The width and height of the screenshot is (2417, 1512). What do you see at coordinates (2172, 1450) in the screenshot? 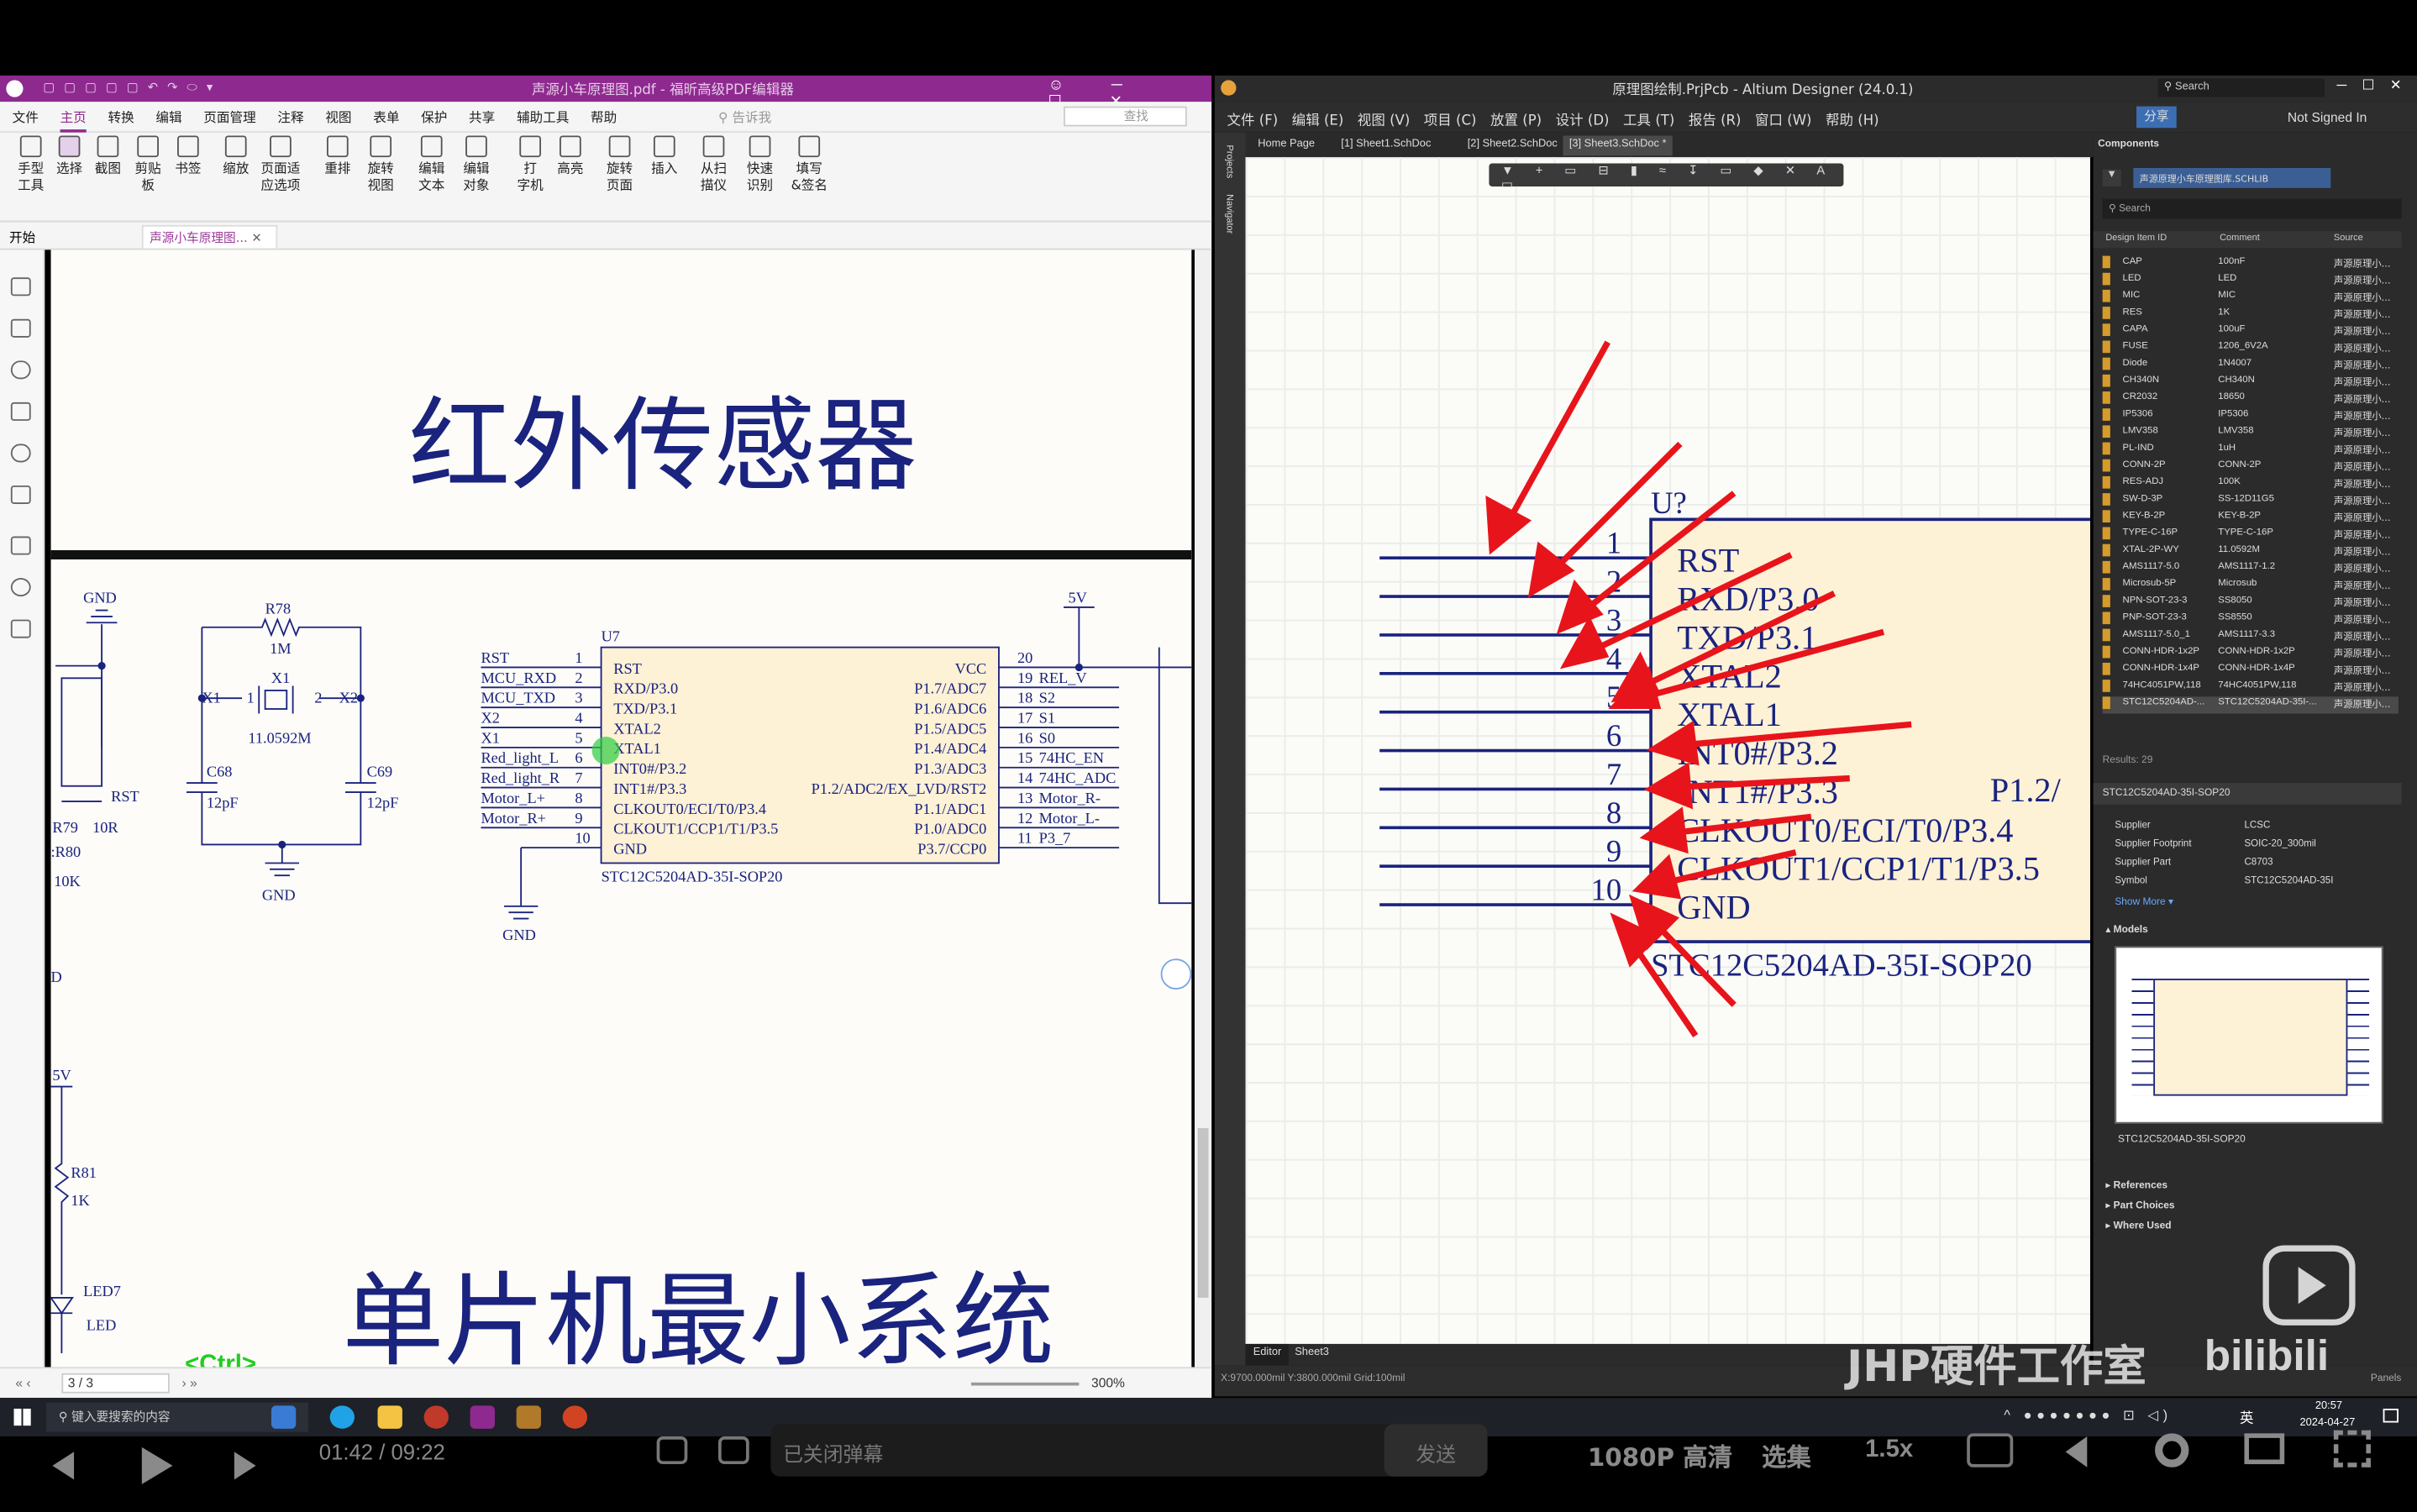
I see `settings-gear-icon` at bounding box center [2172, 1450].